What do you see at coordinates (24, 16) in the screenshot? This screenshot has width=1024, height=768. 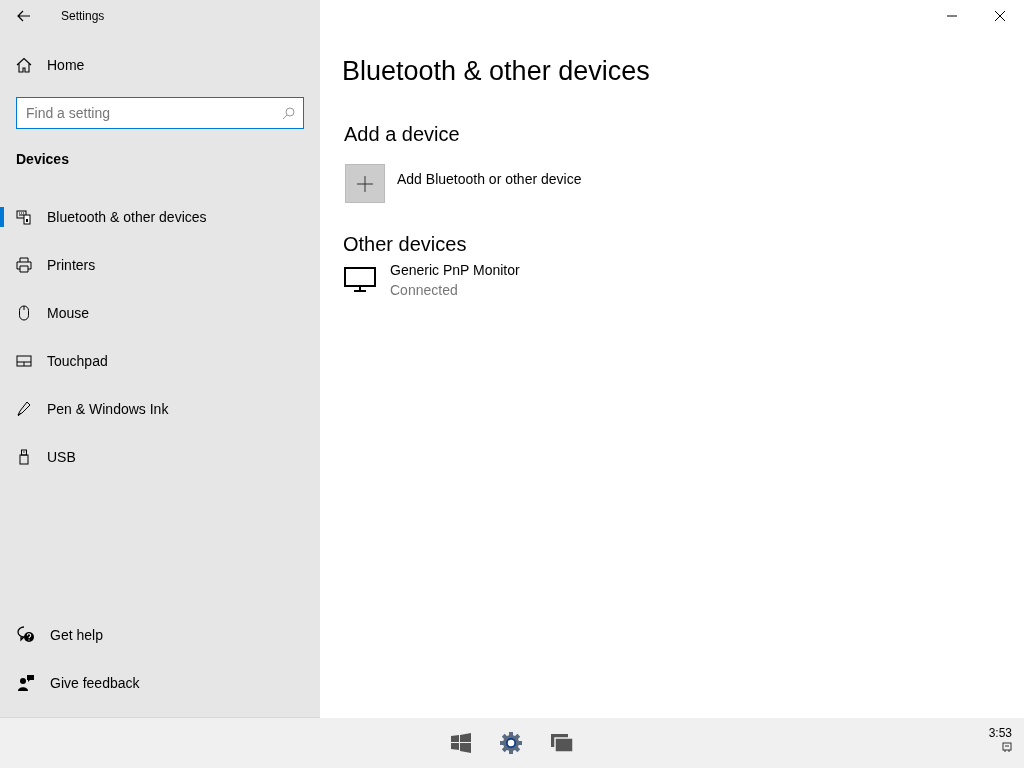 I see `back-arrow-icon` at bounding box center [24, 16].